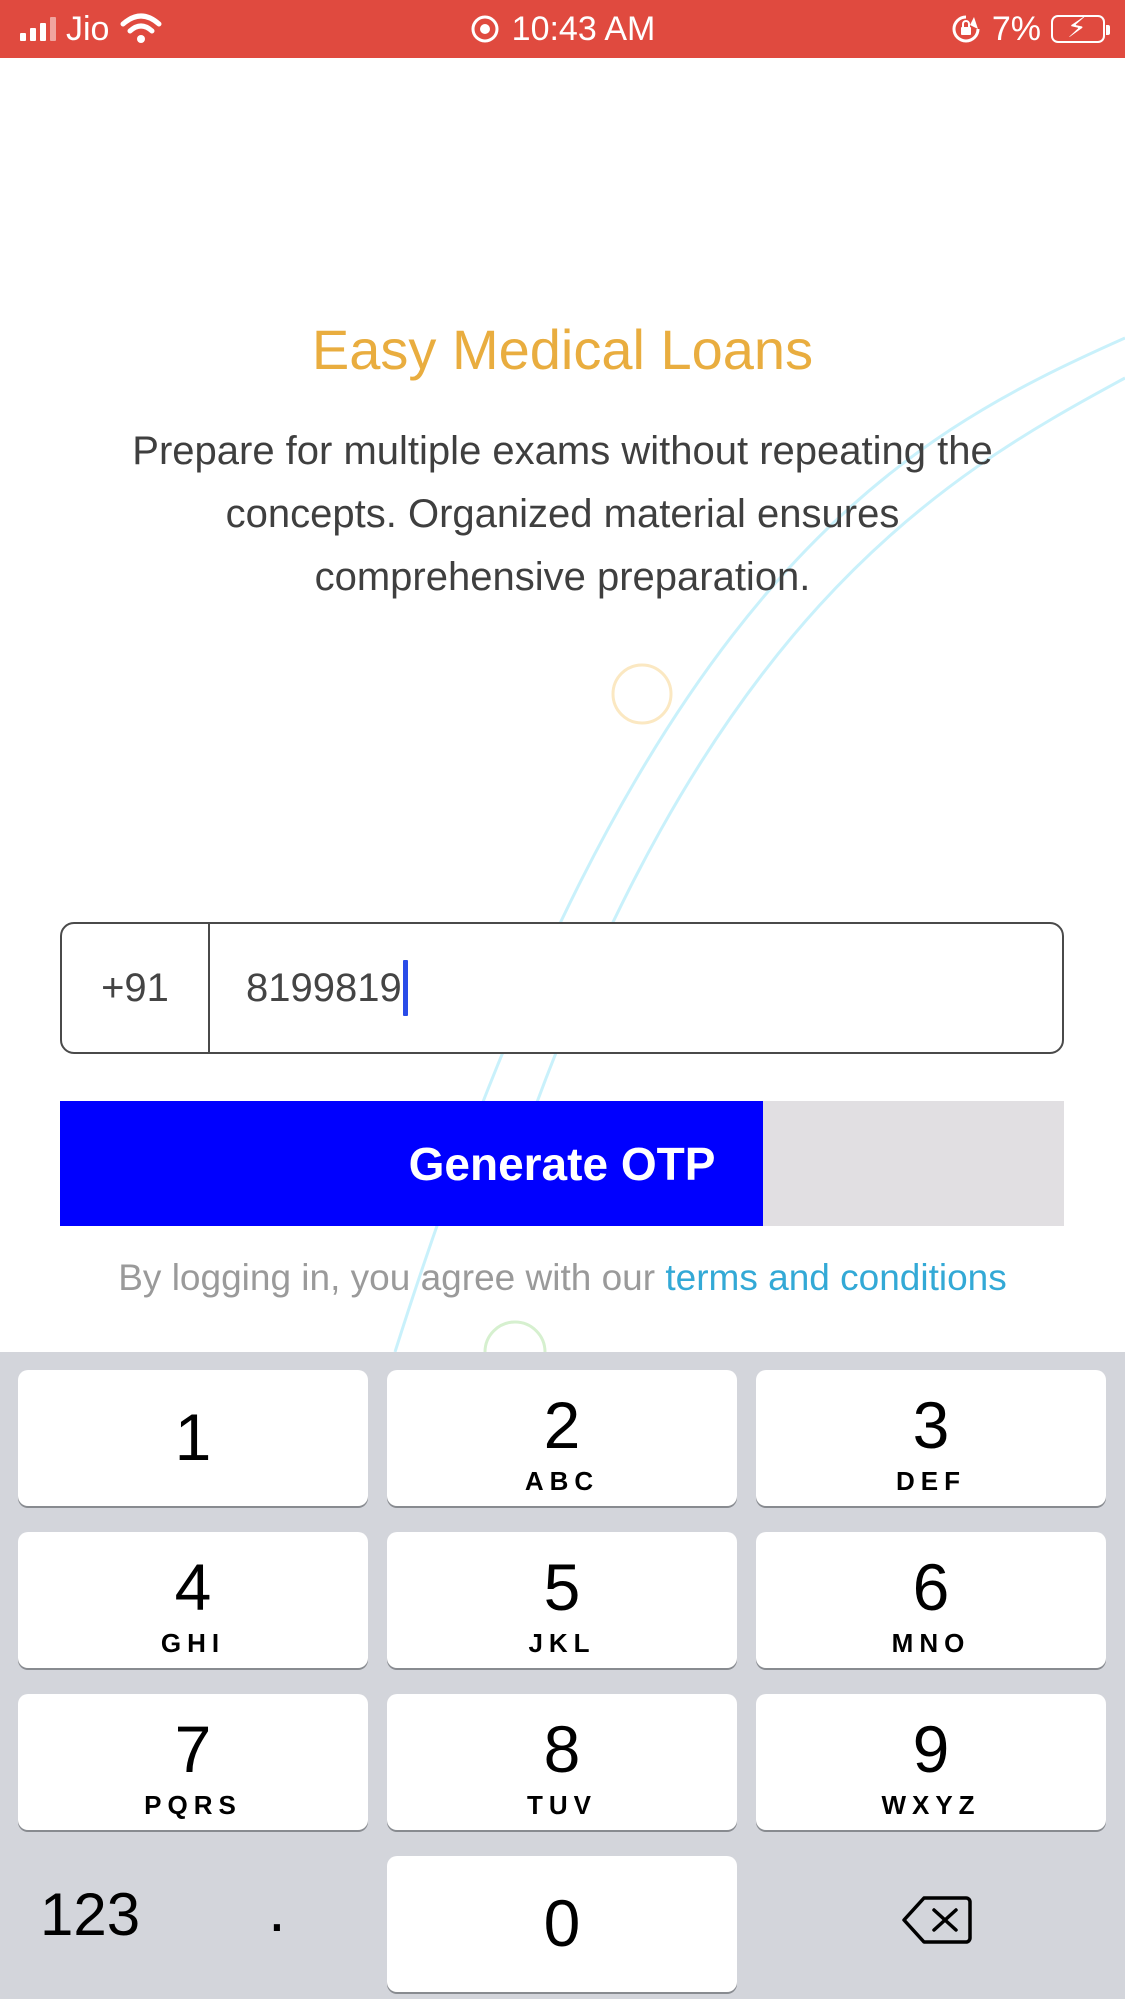  I want to click on phone-number-input: 8199819, so click(636, 988).